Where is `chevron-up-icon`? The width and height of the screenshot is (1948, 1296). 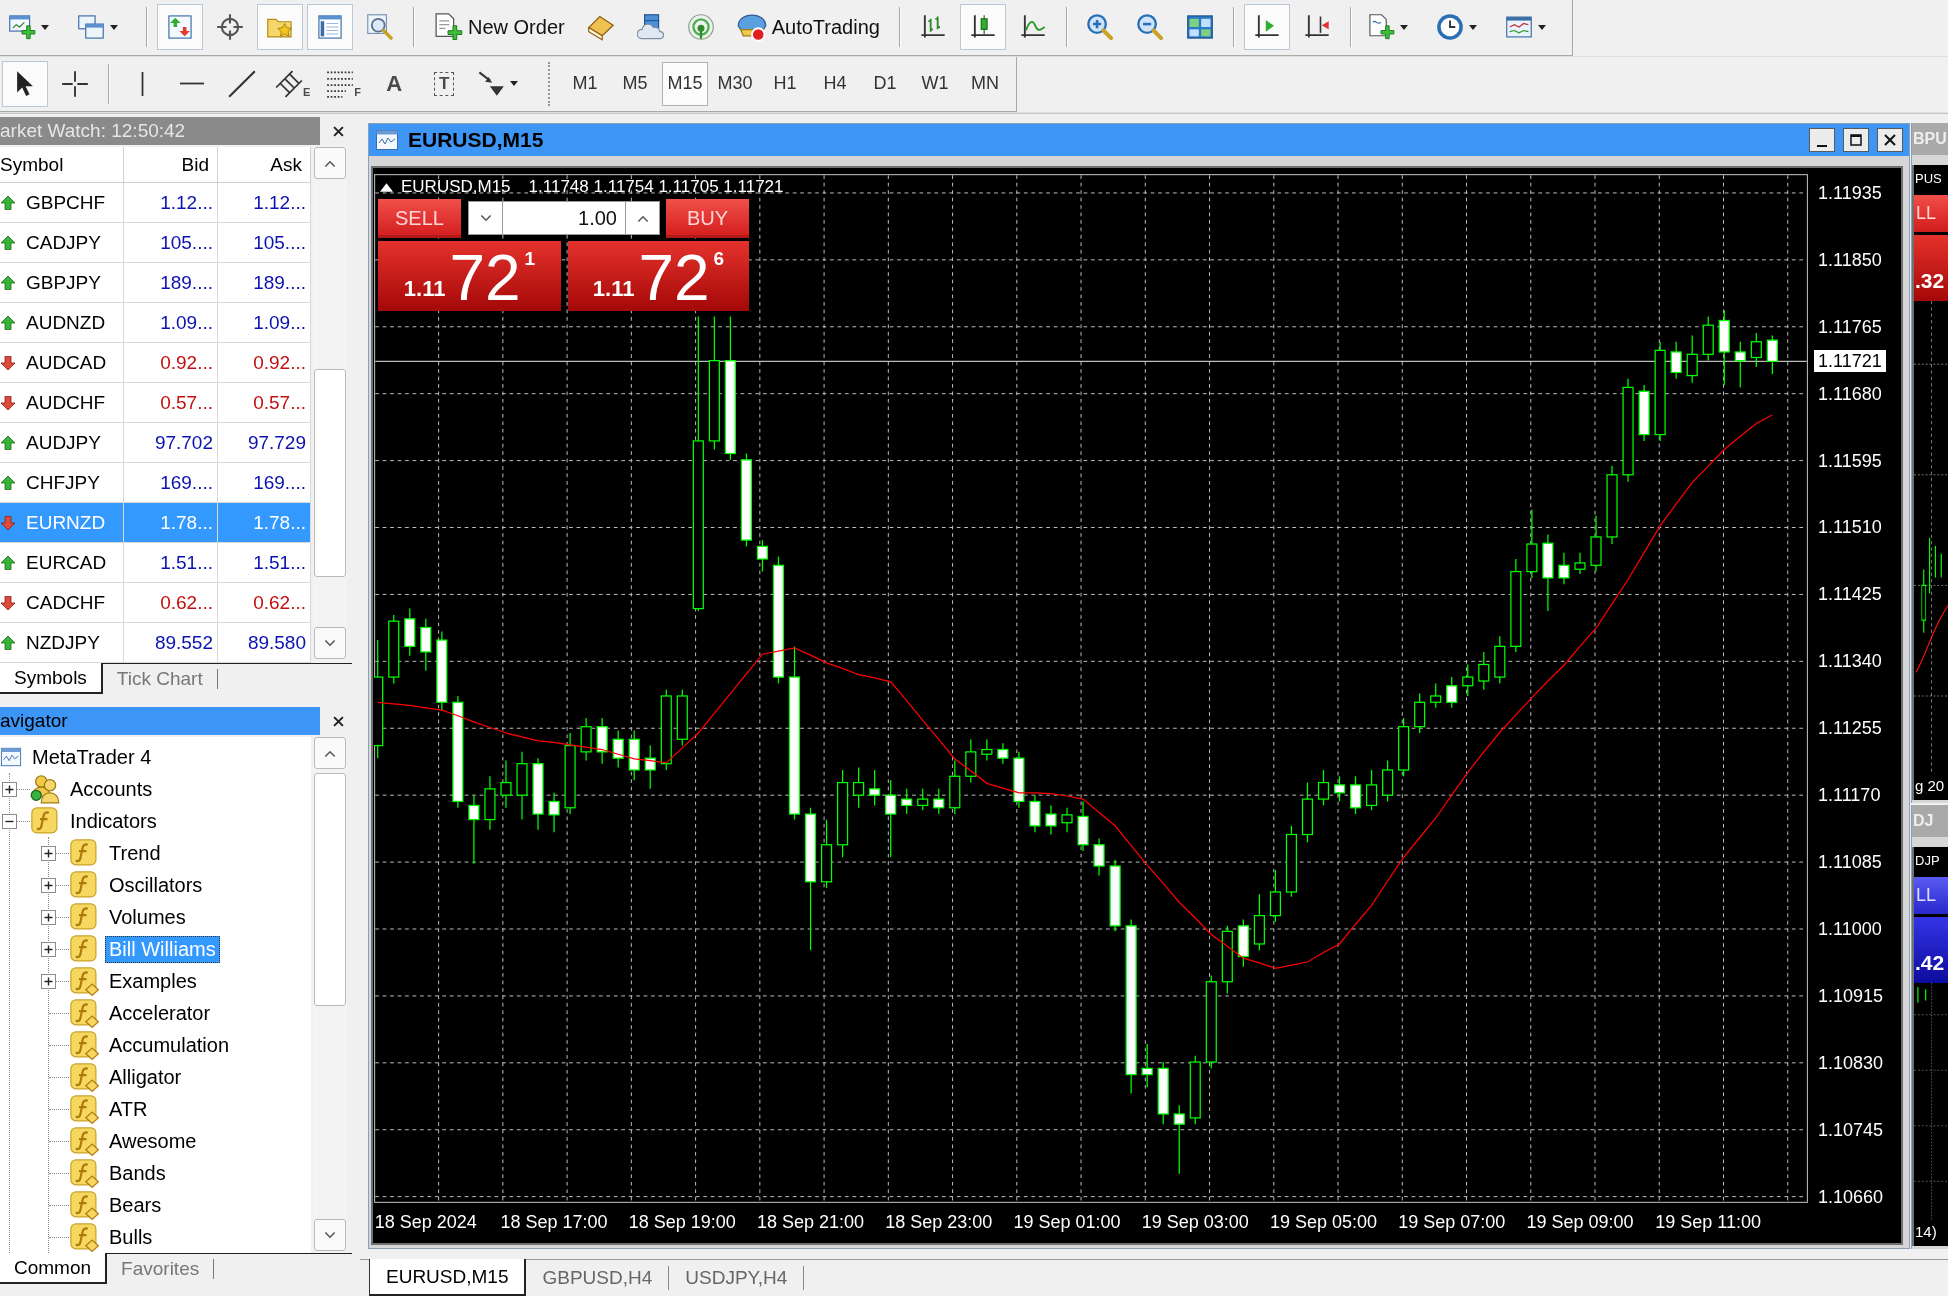
chevron-up-icon is located at coordinates (642, 218).